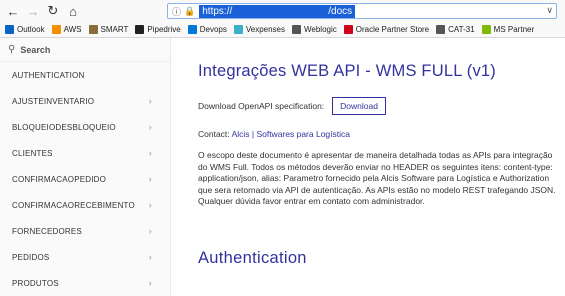  I want to click on microsoft-icon, so click(486, 29).